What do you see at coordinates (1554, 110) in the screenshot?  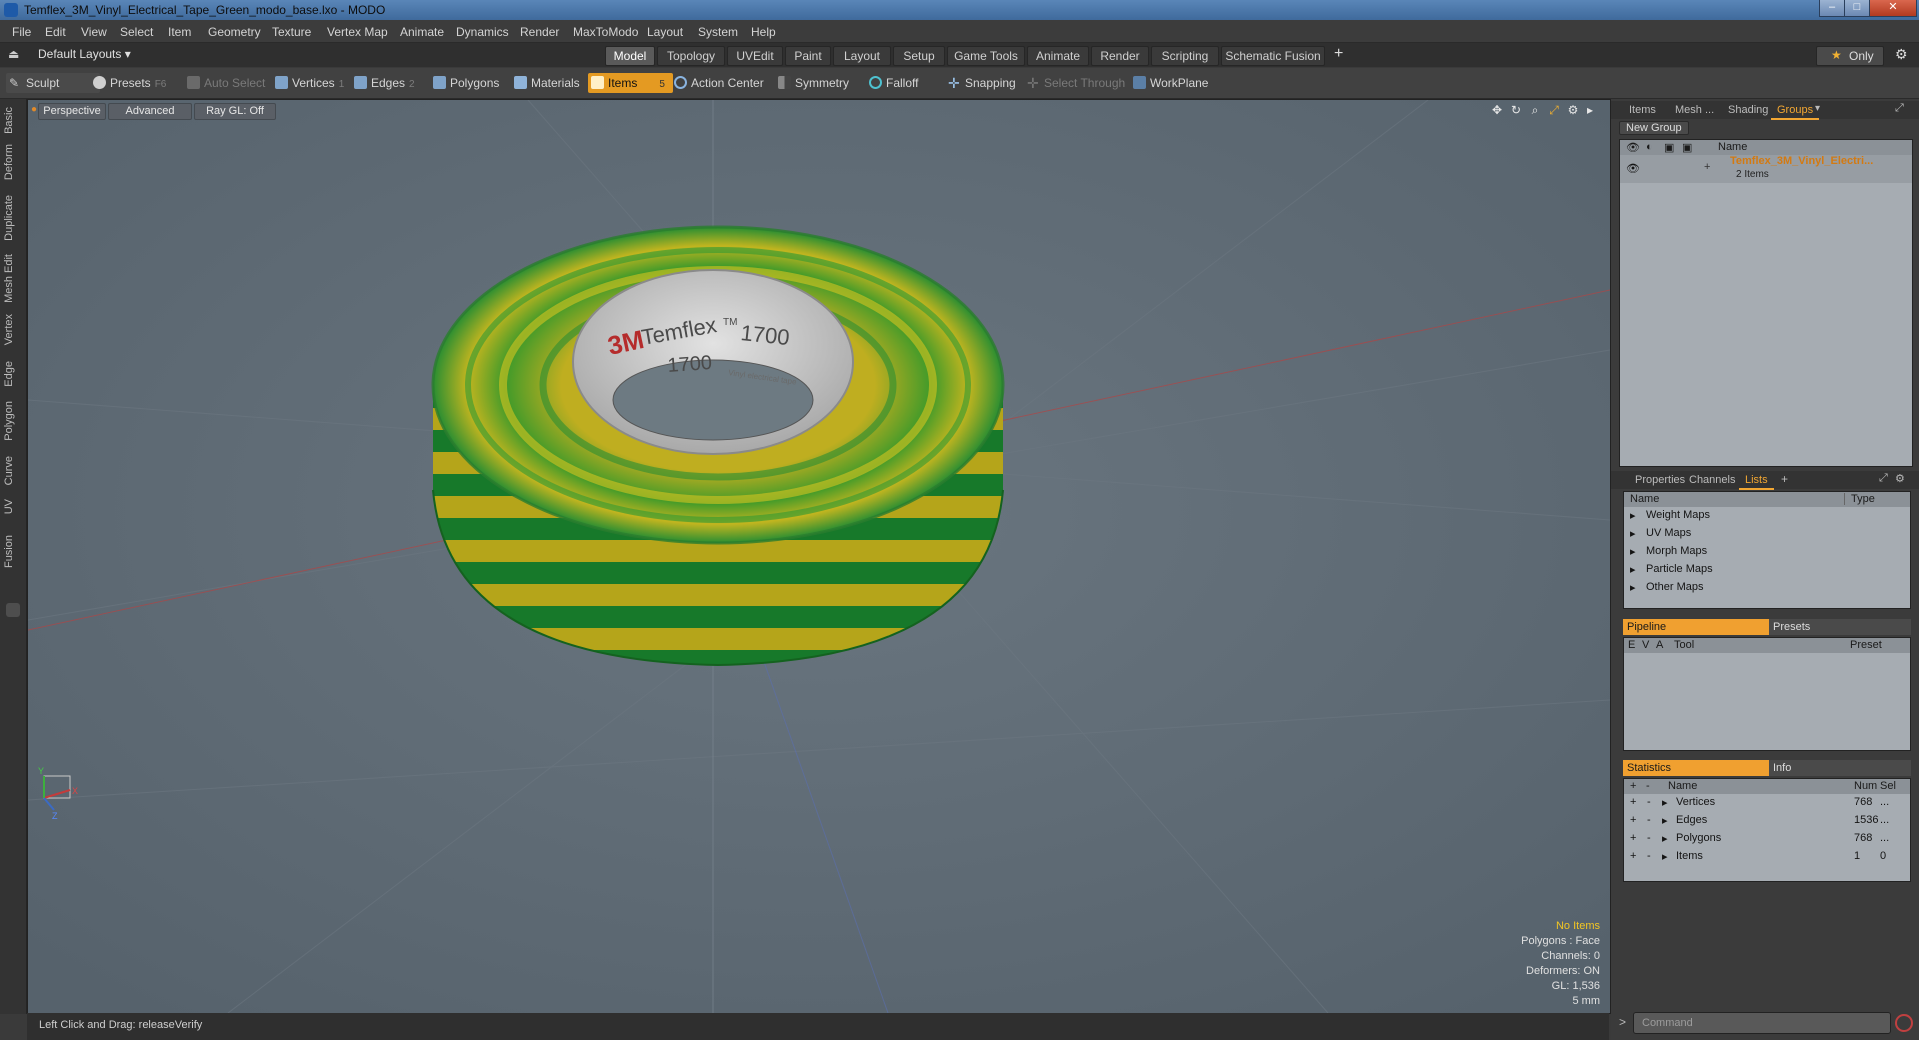 I see `fit-icon: ⤢` at bounding box center [1554, 110].